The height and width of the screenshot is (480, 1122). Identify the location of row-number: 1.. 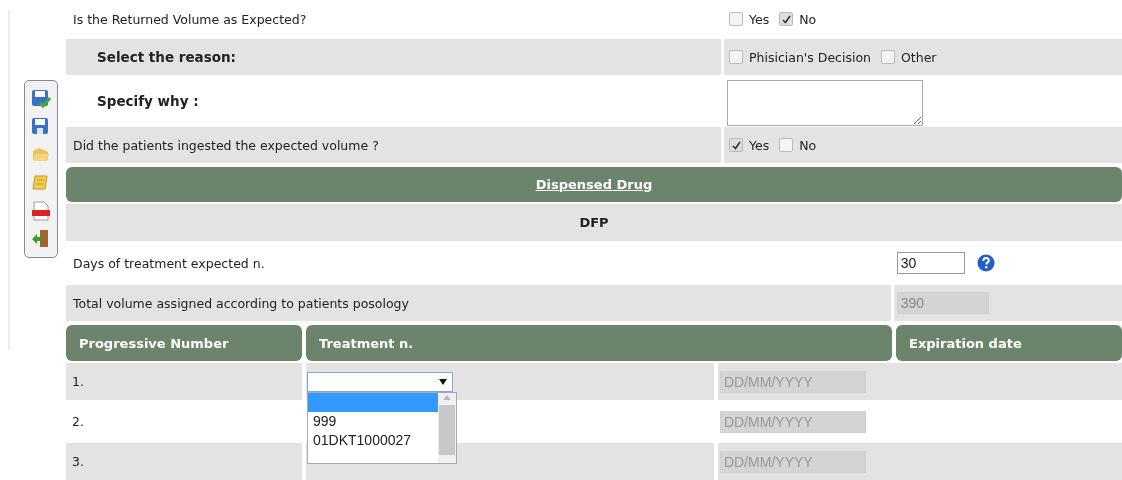
(78, 381).